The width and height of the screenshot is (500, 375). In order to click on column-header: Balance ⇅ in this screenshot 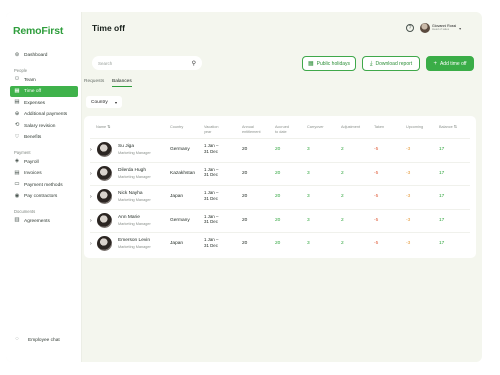, I will do `click(448, 127)`.